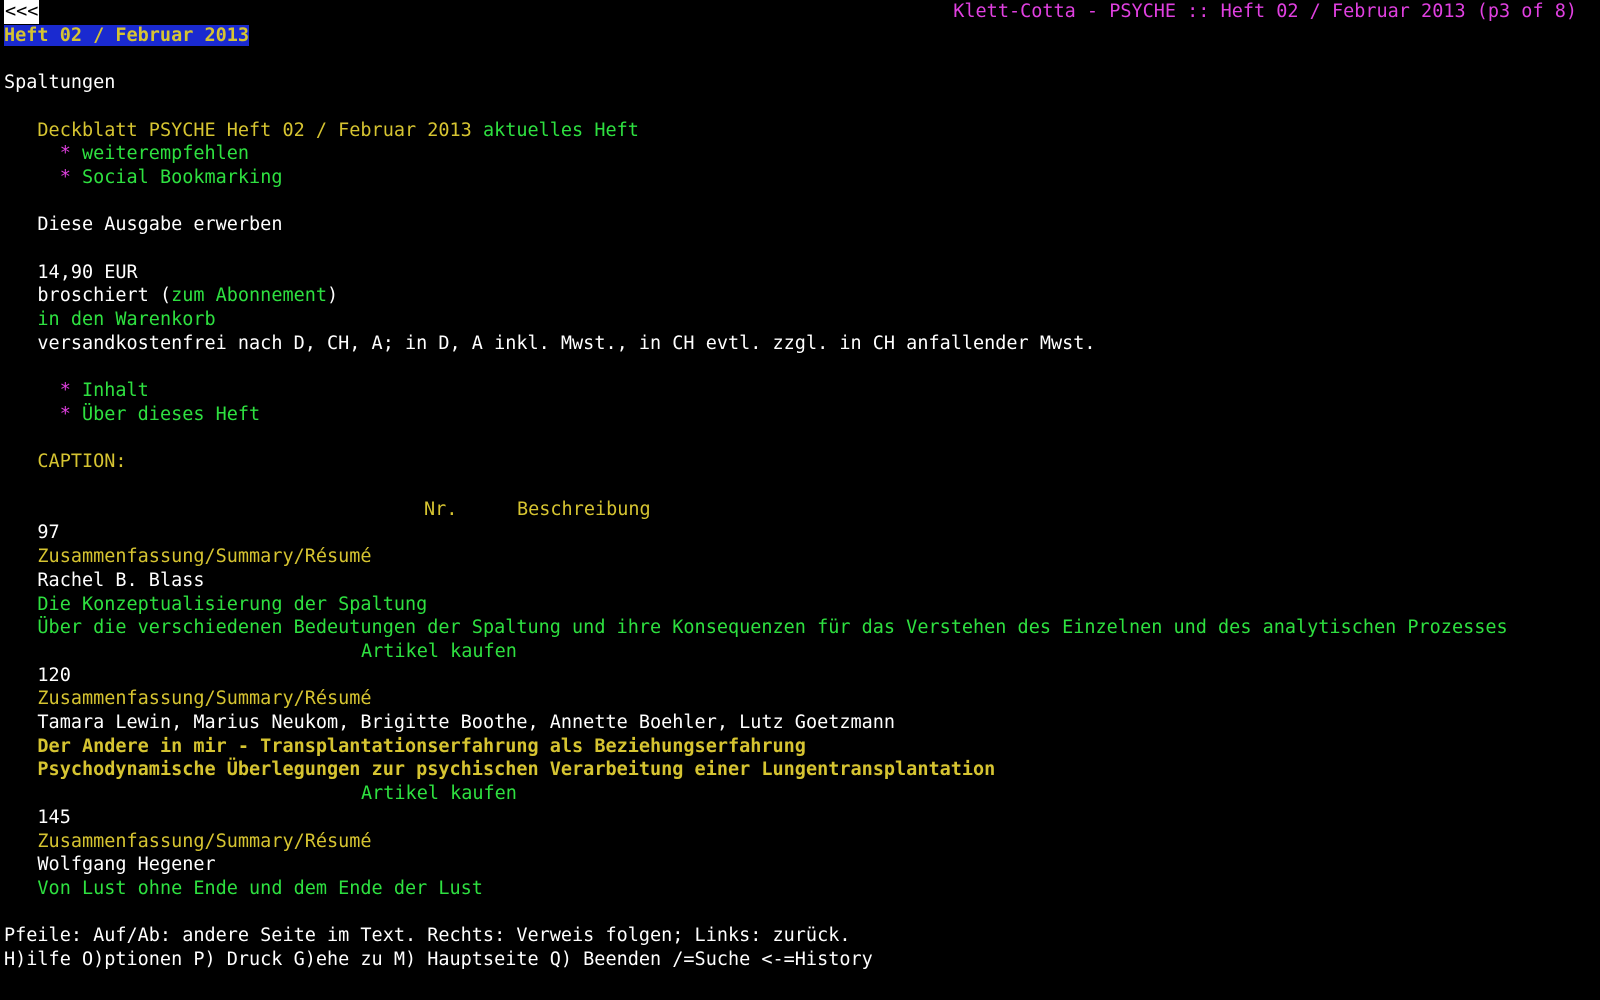  I want to click on cart-line: in den Warenkorb, so click(109, 320).